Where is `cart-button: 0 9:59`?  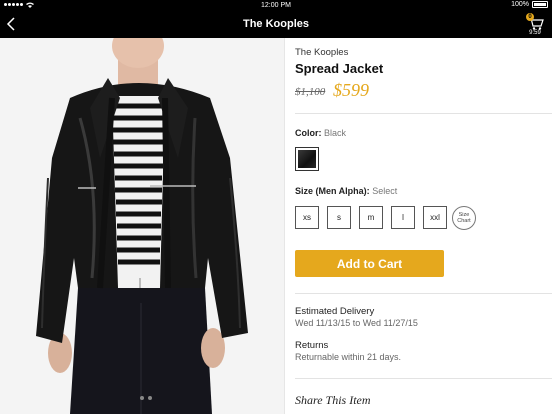 cart-button: 0 9:59 is located at coordinates (535, 25).